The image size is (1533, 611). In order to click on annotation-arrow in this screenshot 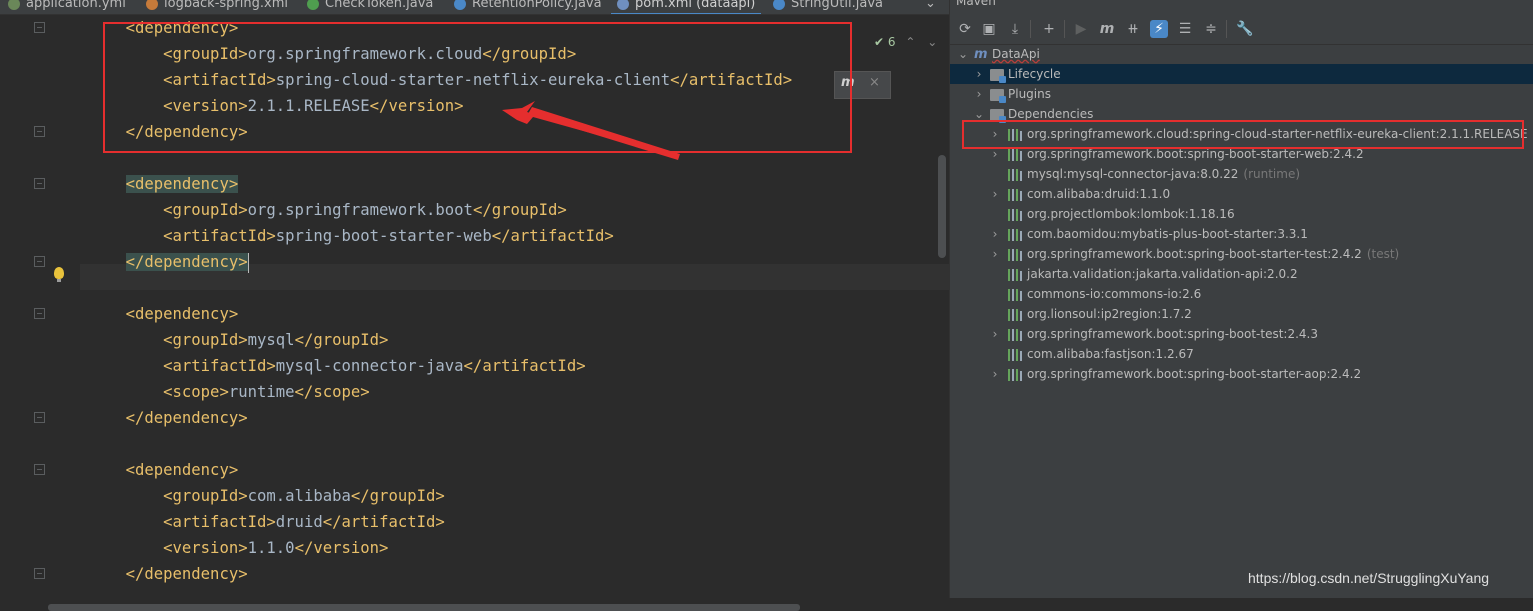, I will do `click(591, 130)`.